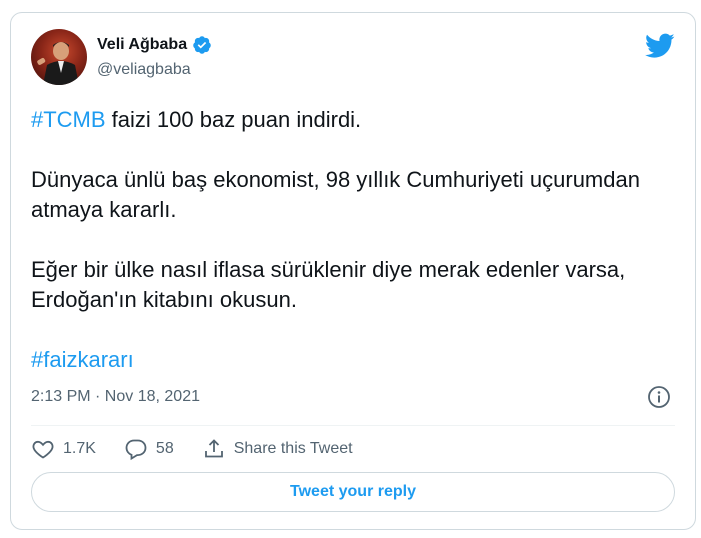 The height and width of the screenshot is (538, 701). What do you see at coordinates (213, 448) in the screenshot?
I see `share-upload-icon` at bounding box center [213, 448].